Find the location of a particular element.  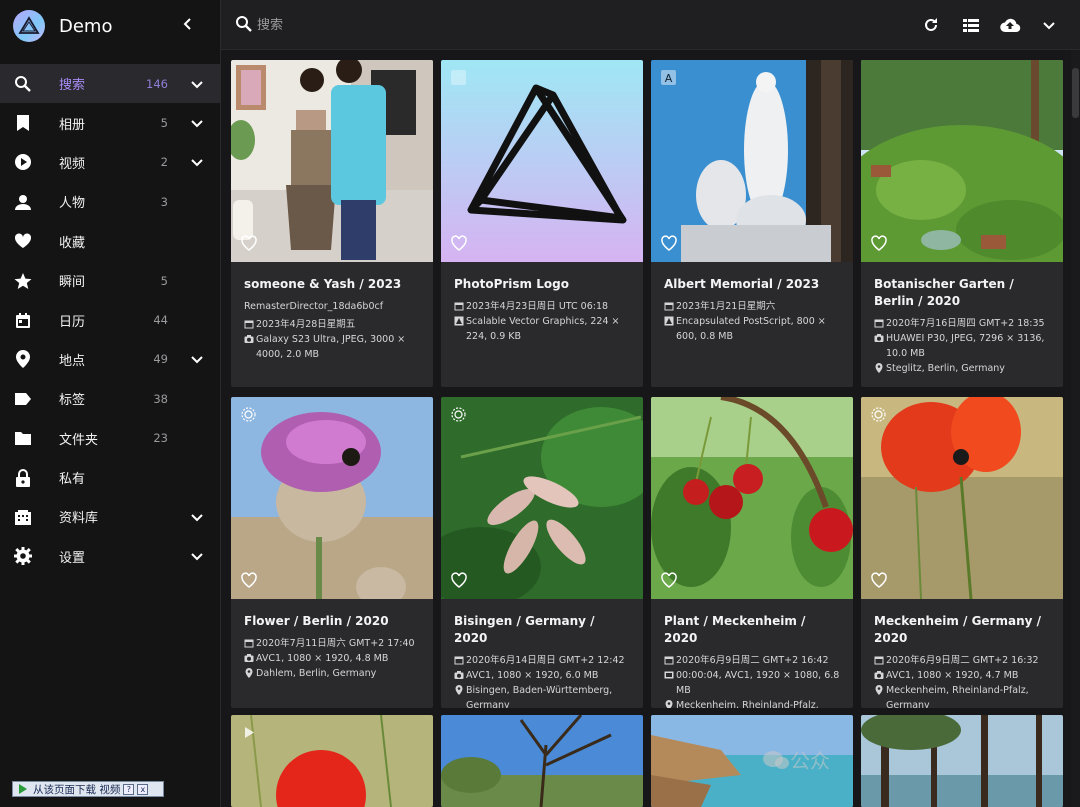

card-title: Plant / Meckenheim / 2020 is located at coordinates (752, 630).